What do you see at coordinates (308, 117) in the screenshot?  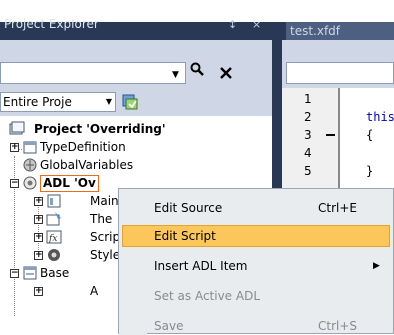 I see `line-number: 2` at bounding box center [308, 117].